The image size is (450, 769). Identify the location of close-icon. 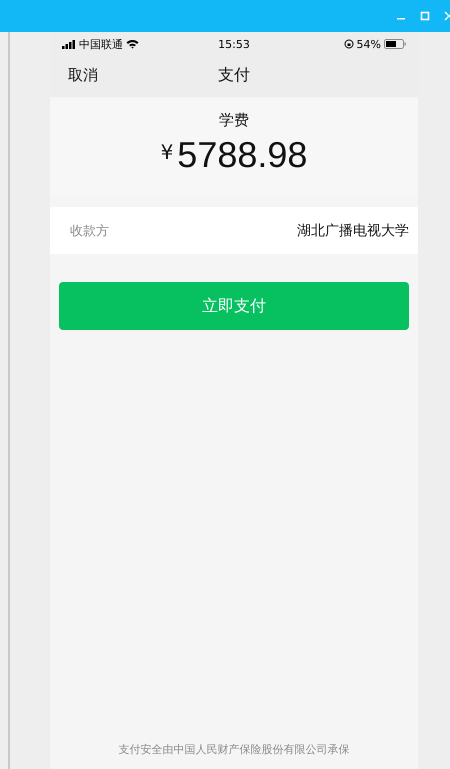
(447, 16).